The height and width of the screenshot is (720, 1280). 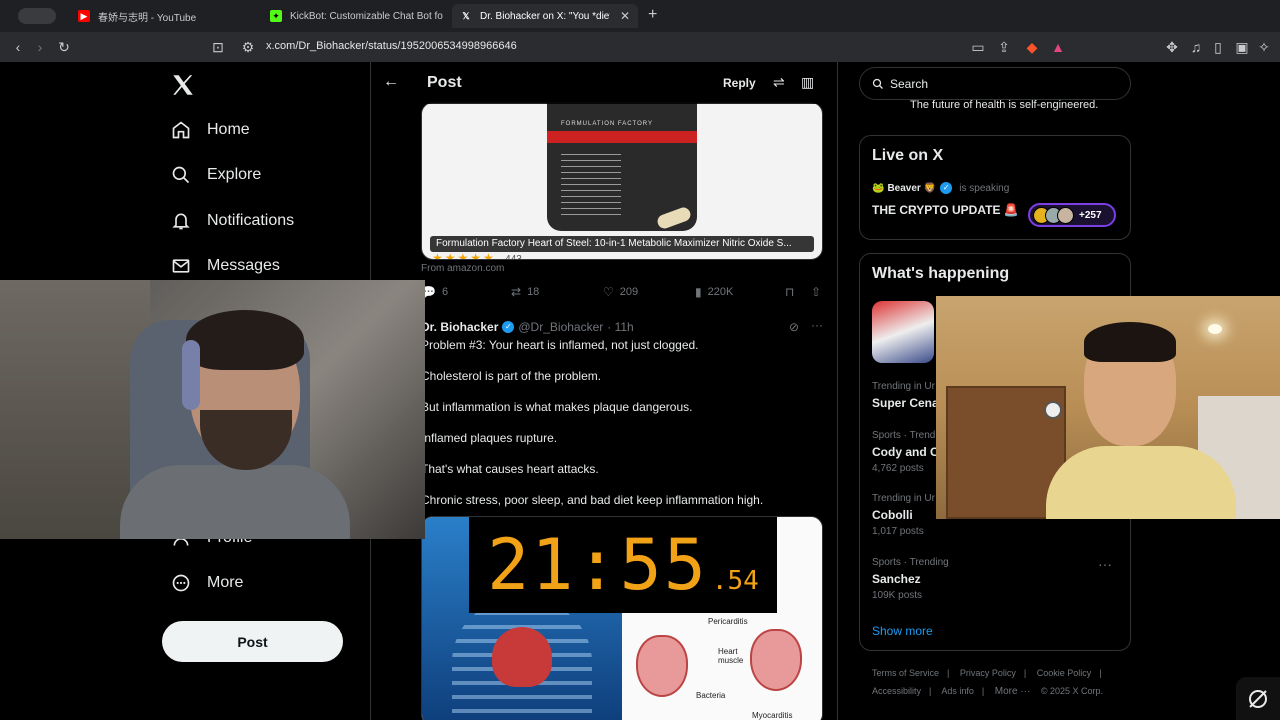 I want to click on nav-label: More, so click(x=225, y=582).